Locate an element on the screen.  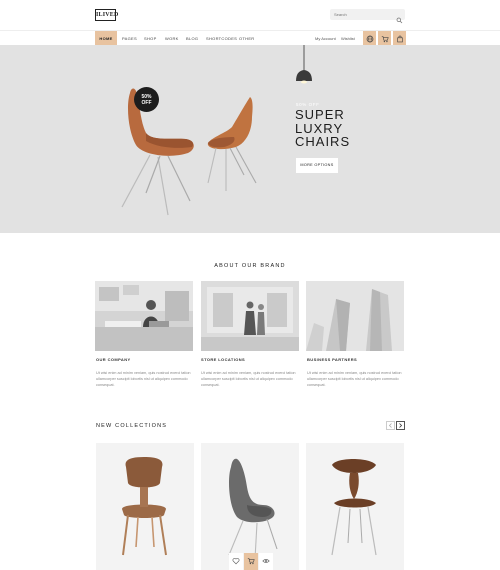
add-to-wishlist-button is located at coordinates (236, 561).